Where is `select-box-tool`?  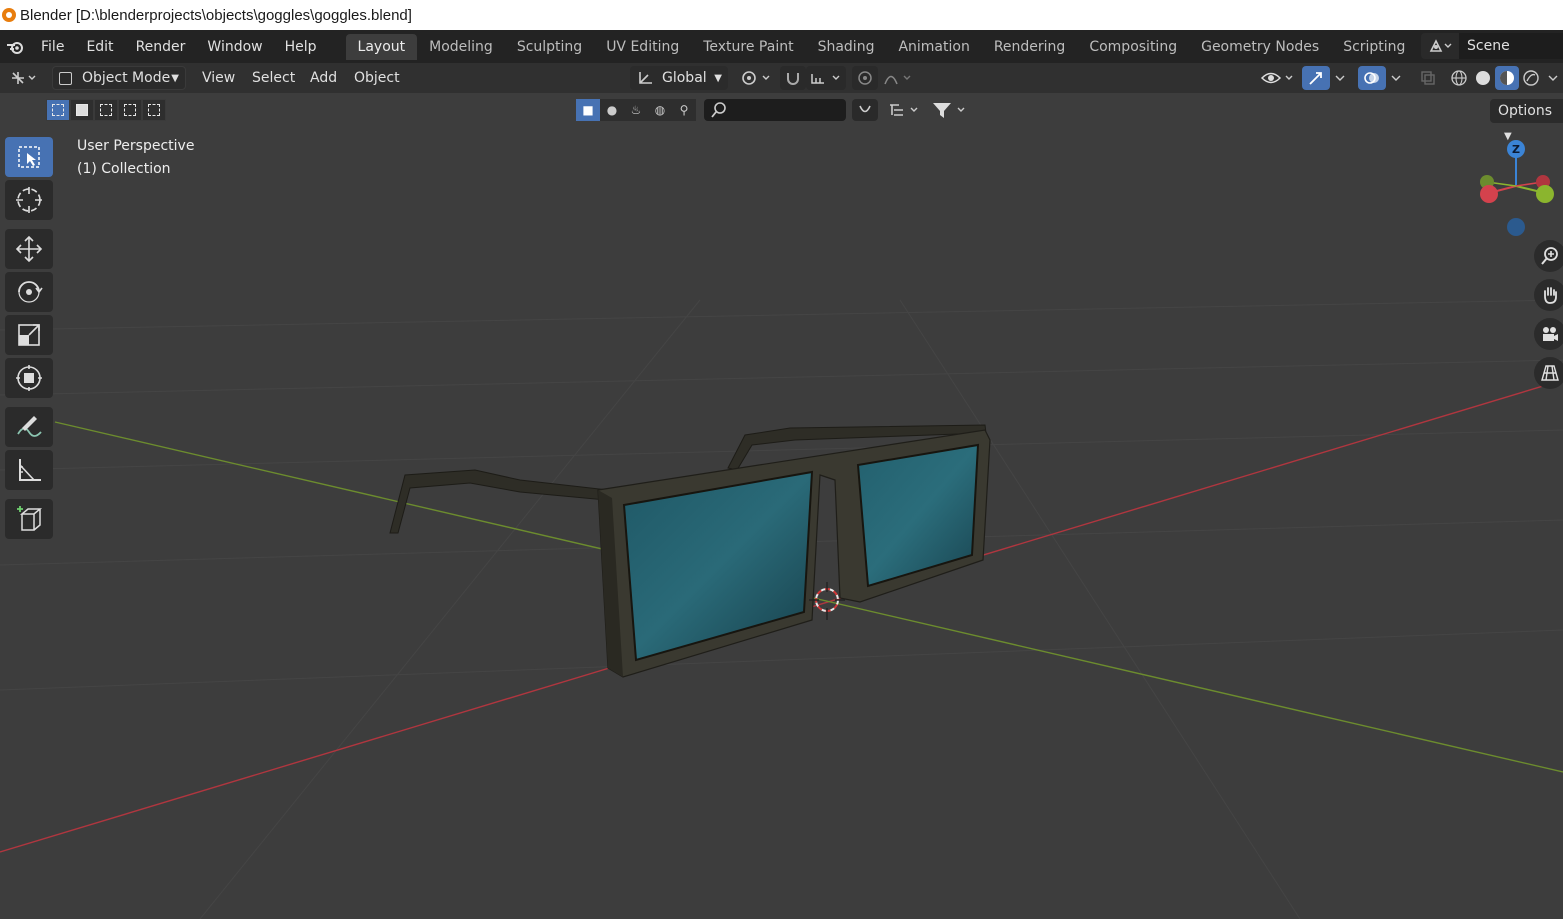
select-box-tool is located at coordinates (29, 157).